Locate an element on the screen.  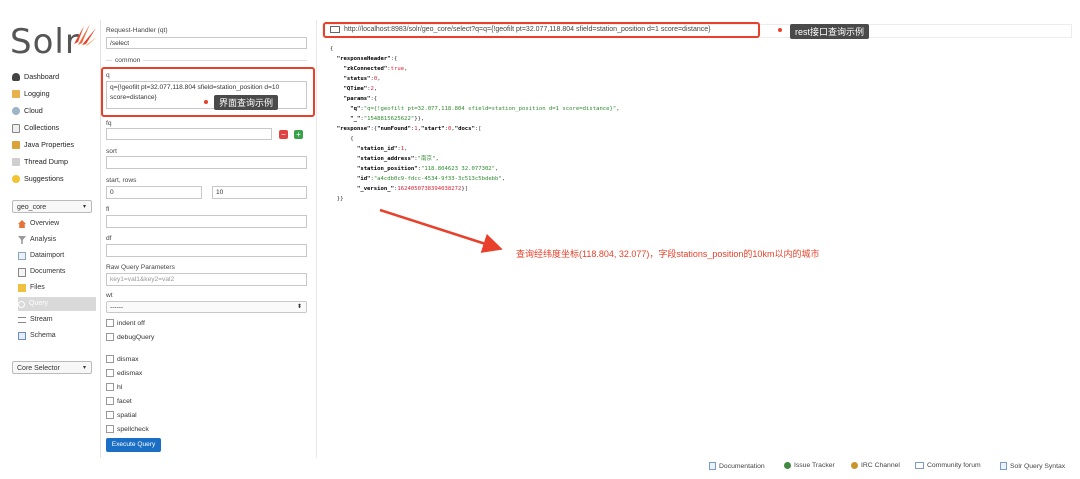
add-fq-icon: + is located at coordinates (298, 134).